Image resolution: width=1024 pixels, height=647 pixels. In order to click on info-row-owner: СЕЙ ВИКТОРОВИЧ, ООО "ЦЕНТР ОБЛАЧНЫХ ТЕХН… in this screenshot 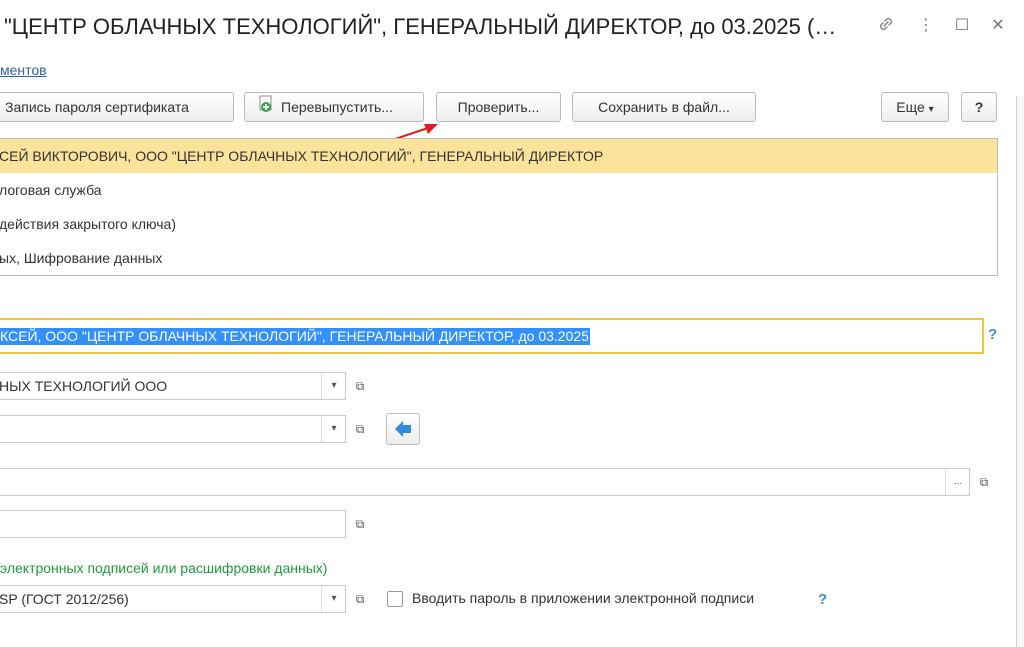, I will do `click(498, 156)`.